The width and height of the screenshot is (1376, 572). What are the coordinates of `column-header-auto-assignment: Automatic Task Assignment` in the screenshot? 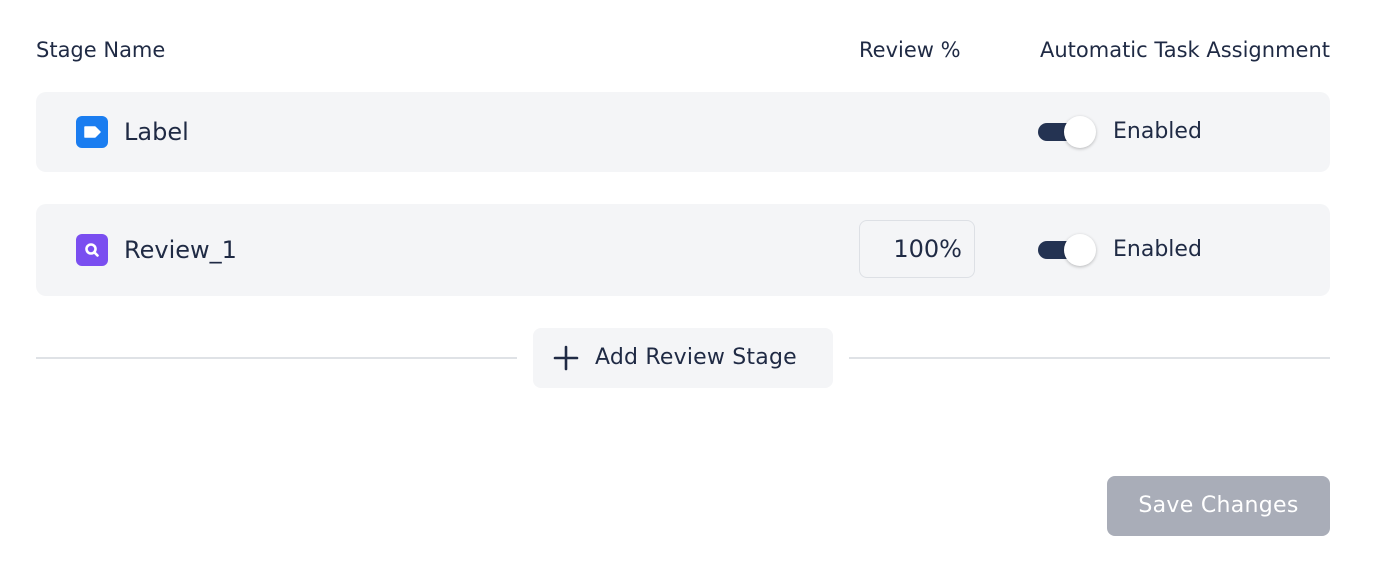 It's located at (1184, 50).